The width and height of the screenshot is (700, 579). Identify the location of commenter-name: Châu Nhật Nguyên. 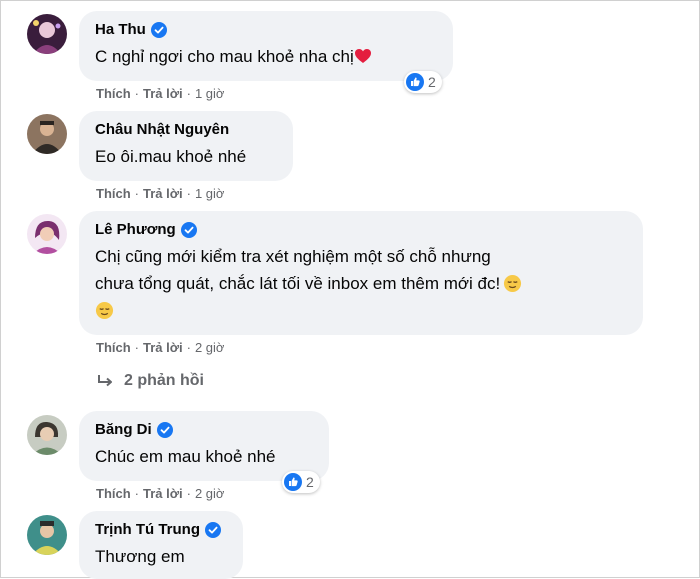
(186, 130).